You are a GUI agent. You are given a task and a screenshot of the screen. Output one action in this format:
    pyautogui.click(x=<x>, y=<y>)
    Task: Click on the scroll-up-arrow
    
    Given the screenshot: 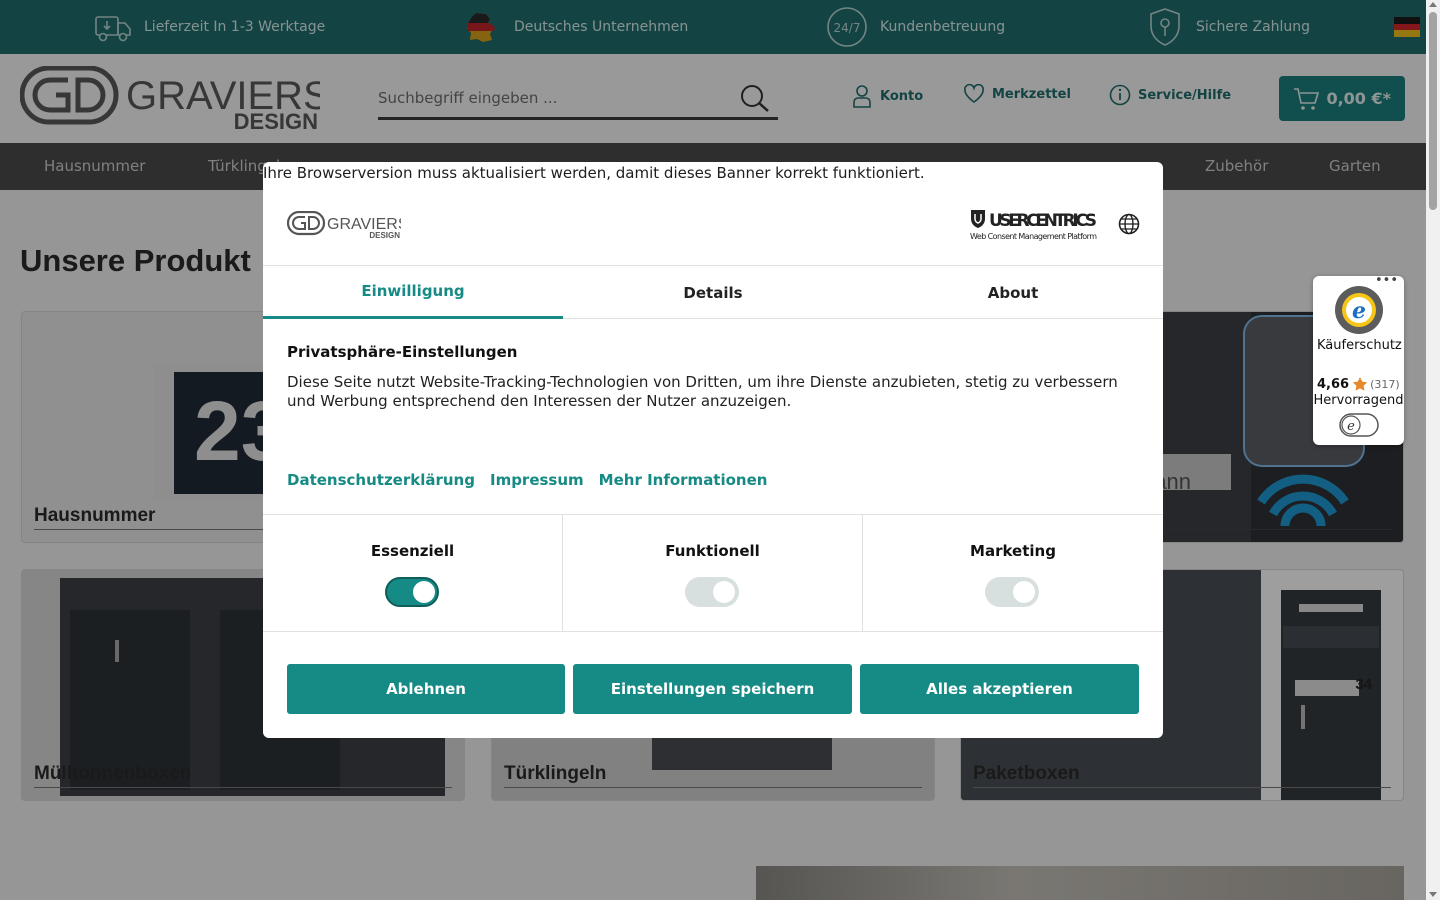 What is the action you would take?
    pyautogui.click(x=1433, y=4)
    